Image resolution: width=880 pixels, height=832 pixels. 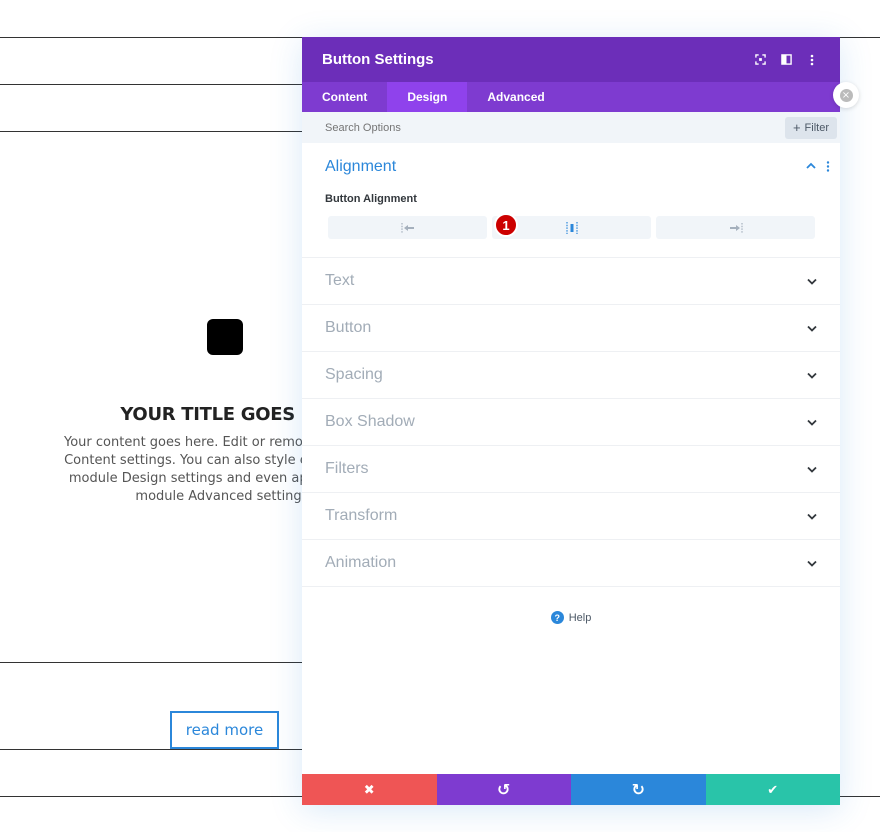 What do you see at coordinates (571, 97) in the screenshot?
I see `settings-tabs: Content Design Advanced` at bounding box center [571, 97].